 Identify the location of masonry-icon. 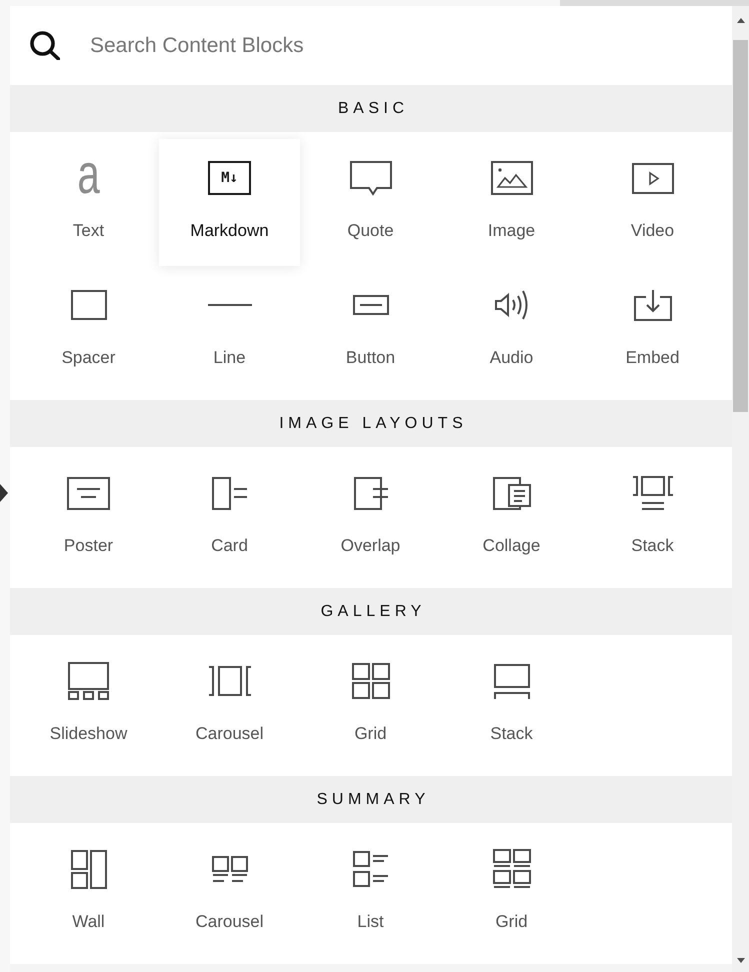
(88, 869).